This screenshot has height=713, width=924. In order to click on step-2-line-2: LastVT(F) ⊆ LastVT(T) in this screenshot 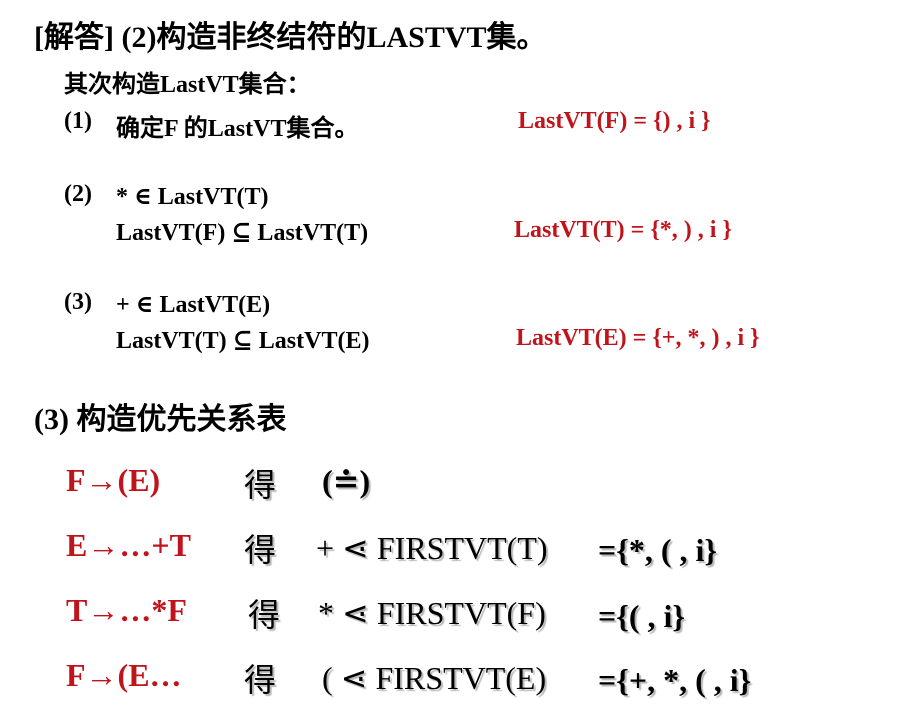, I will do `click(242, 233)`.